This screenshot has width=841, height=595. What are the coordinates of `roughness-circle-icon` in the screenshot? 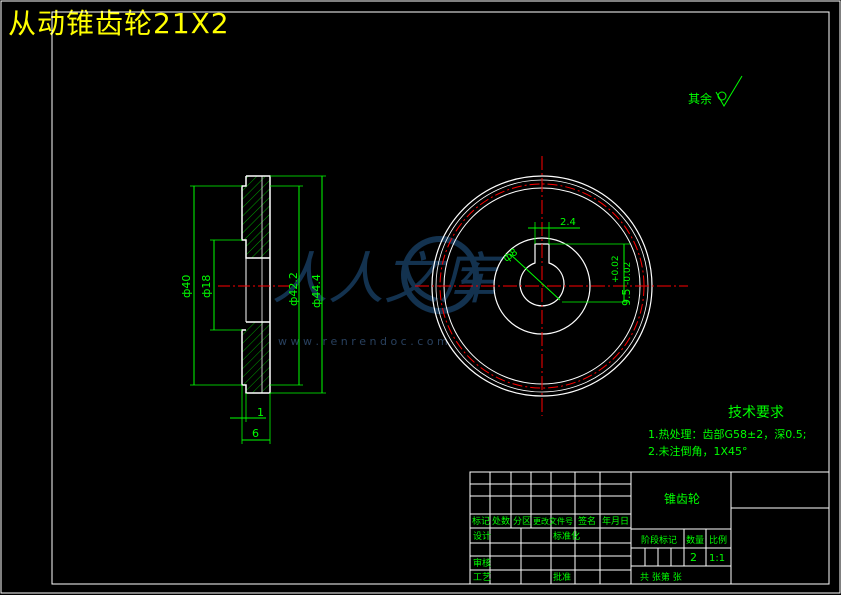 It's located at (722, 96).